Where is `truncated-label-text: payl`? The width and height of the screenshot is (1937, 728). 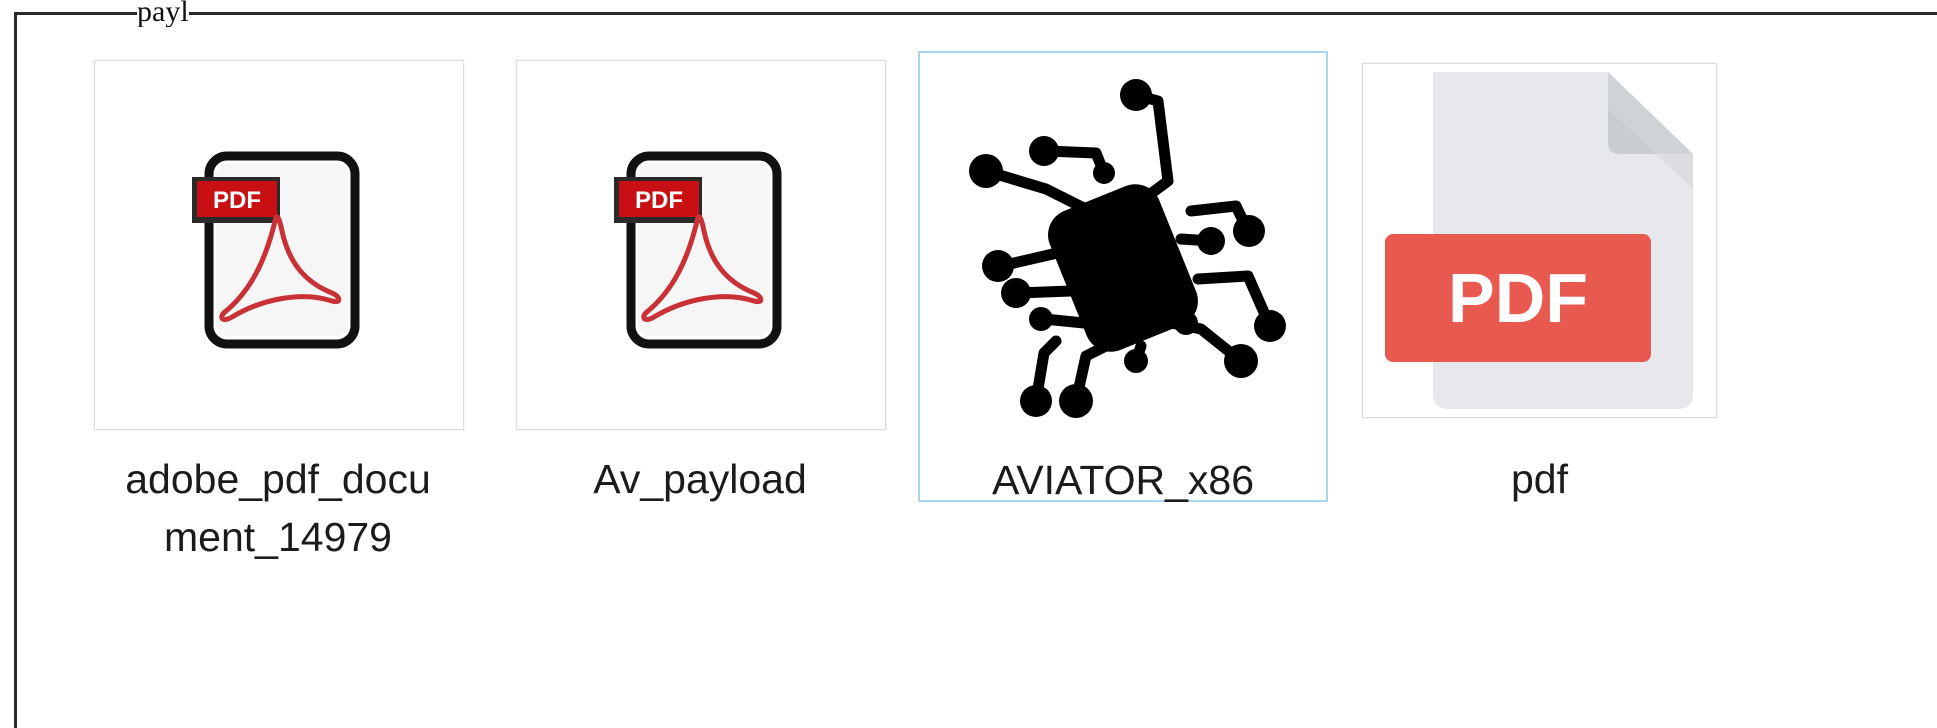
truncated-label-text: payl is located at coordinates (163, 13).